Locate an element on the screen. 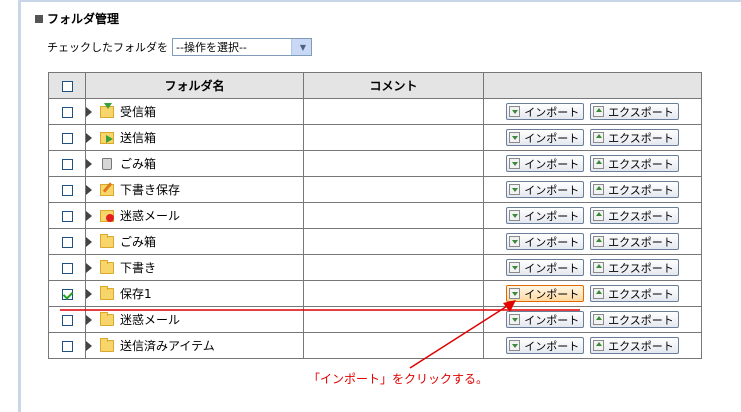  header-comment: コメント is located at coordinates (393, 85).